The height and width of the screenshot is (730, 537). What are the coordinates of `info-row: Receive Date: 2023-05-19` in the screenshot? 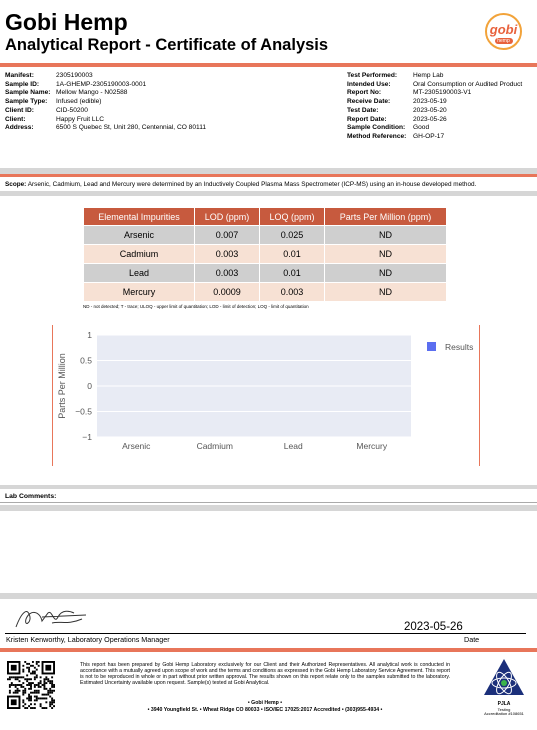 It's located at (435, 102).